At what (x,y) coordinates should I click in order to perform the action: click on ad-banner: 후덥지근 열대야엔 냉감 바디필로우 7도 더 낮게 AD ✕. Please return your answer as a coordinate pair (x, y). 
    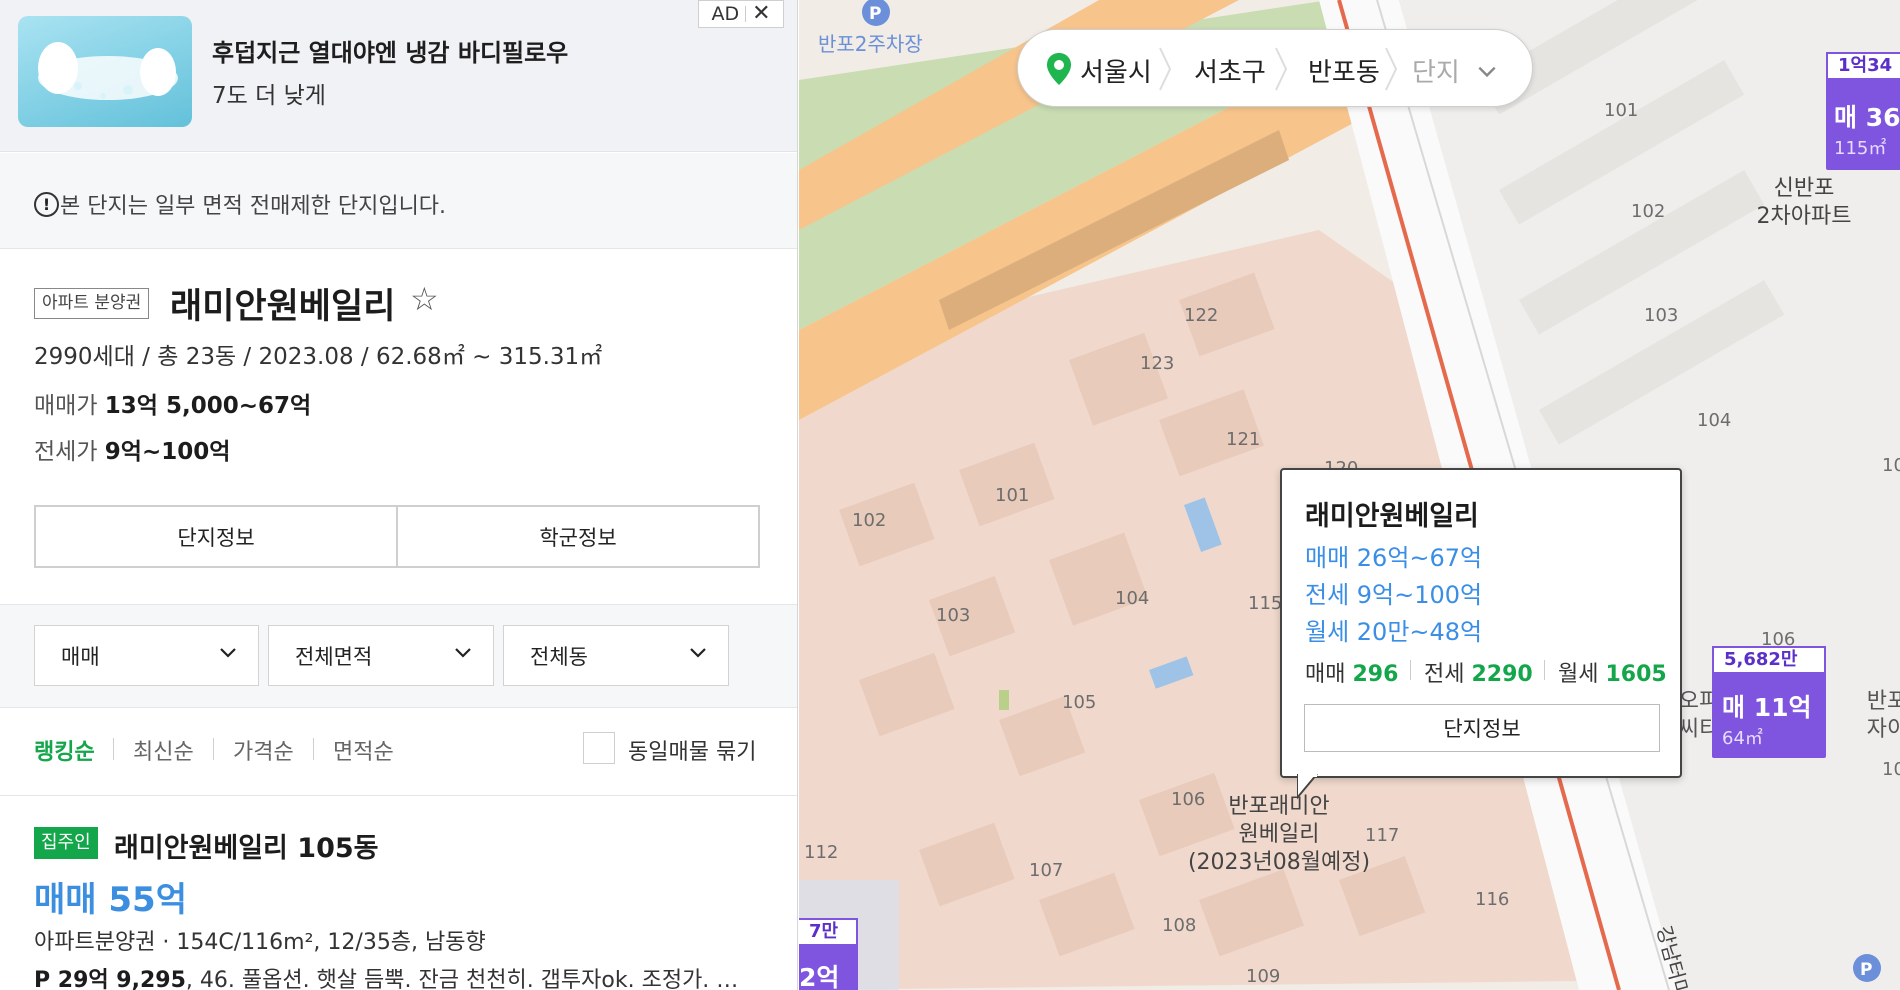
    Looking at the image, I should click on (398, 76).